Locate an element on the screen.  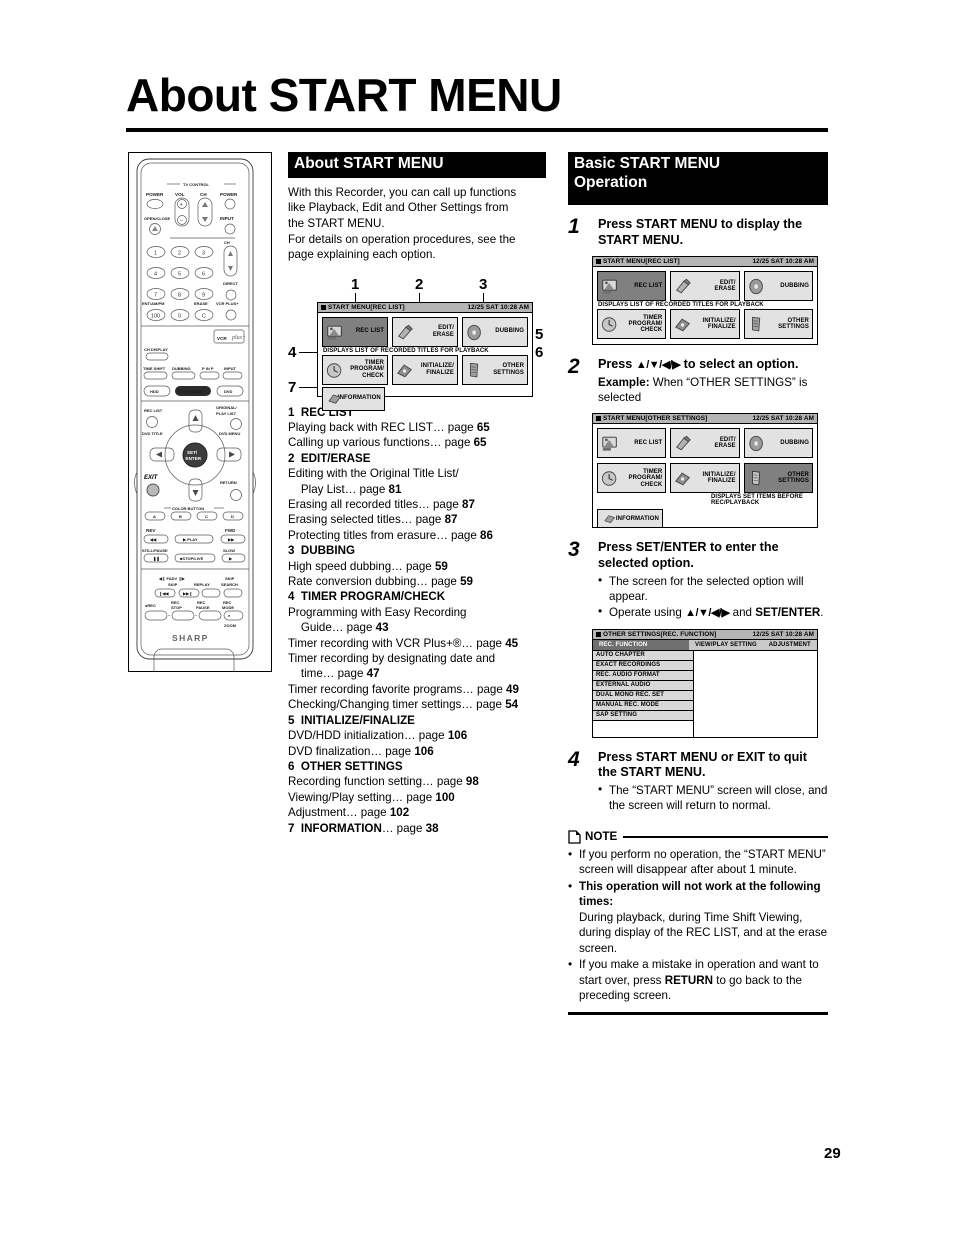
svg-text: D is located at coordinates (232, 516).